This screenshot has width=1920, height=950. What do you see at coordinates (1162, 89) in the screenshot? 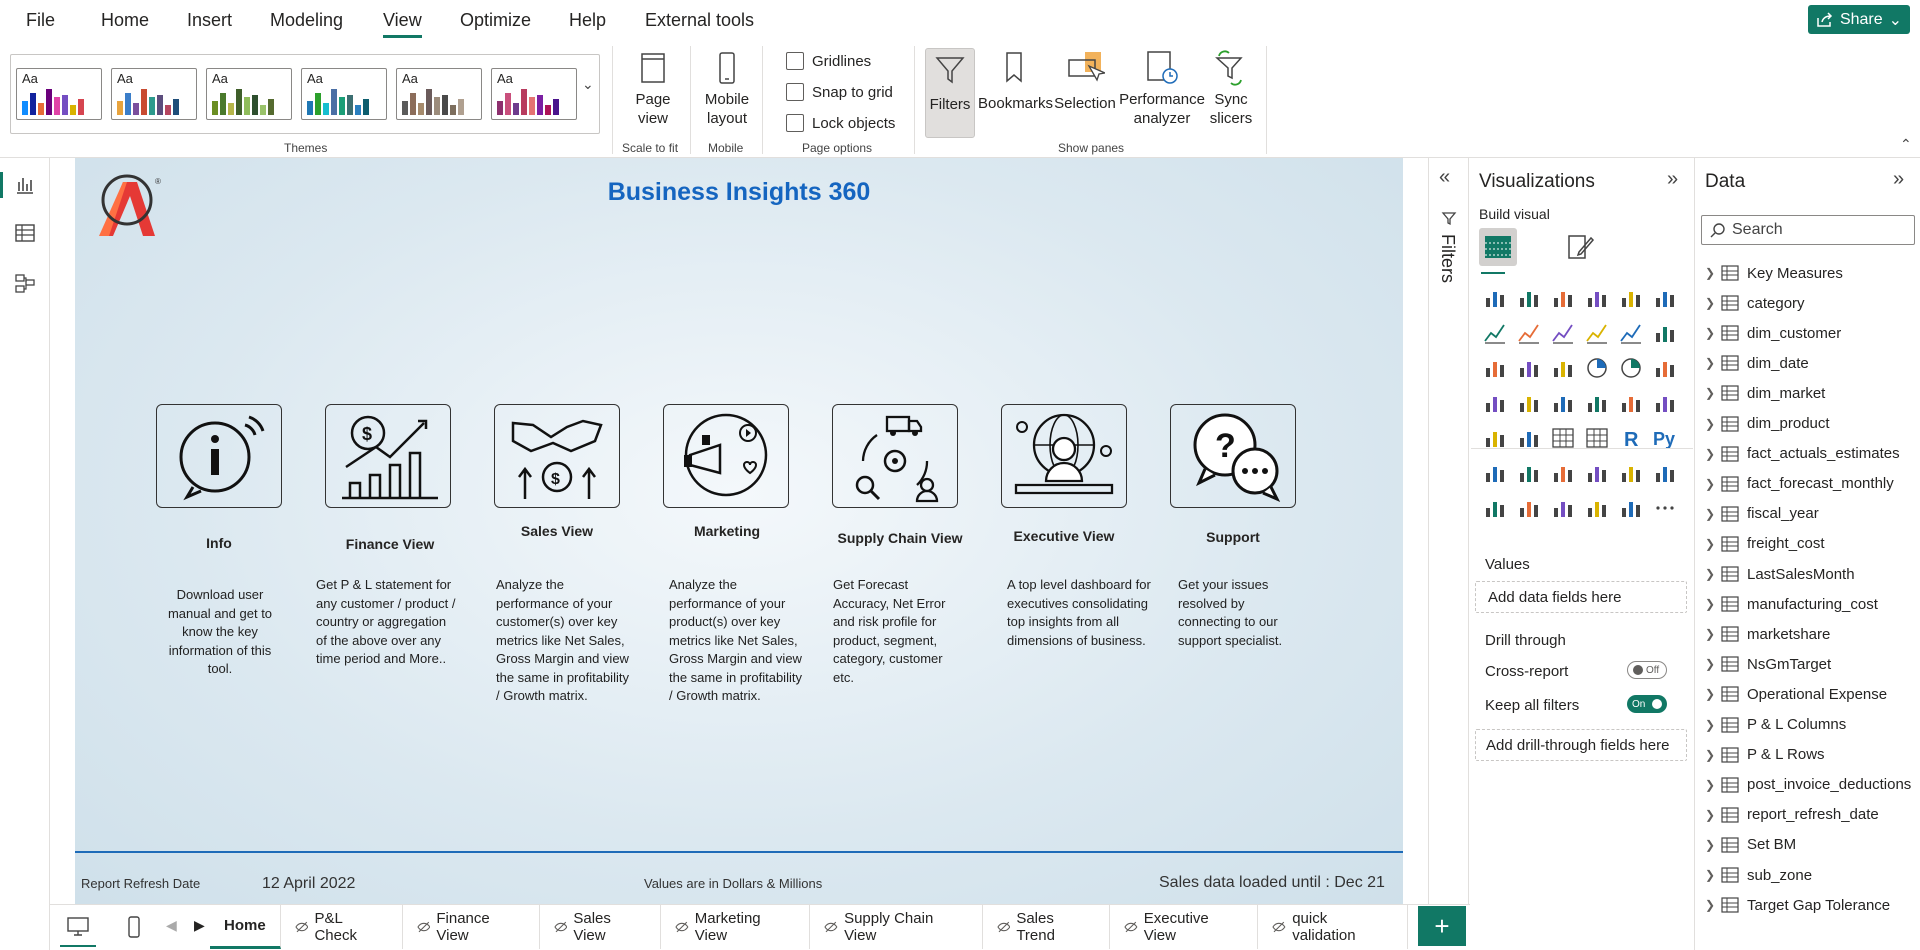
I see `performance-analyzer-button: Performance analyzer` at bounding box center [1162, 89].